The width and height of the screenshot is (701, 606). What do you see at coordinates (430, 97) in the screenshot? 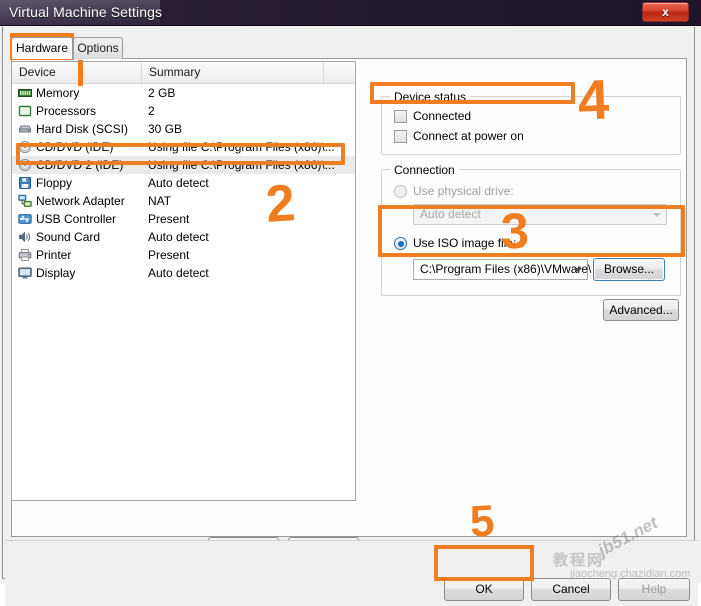
I see `device-status-title: Device status` at bounding box center [430, 97].